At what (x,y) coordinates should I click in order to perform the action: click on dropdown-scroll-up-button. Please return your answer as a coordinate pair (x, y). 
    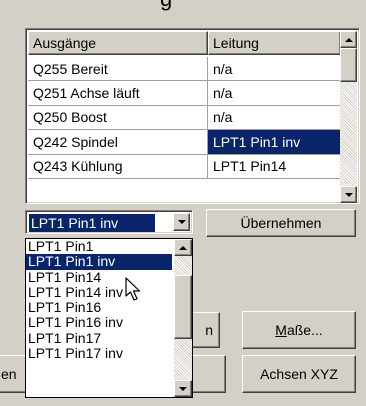
    Looking at the image, I should click on (183, 247).